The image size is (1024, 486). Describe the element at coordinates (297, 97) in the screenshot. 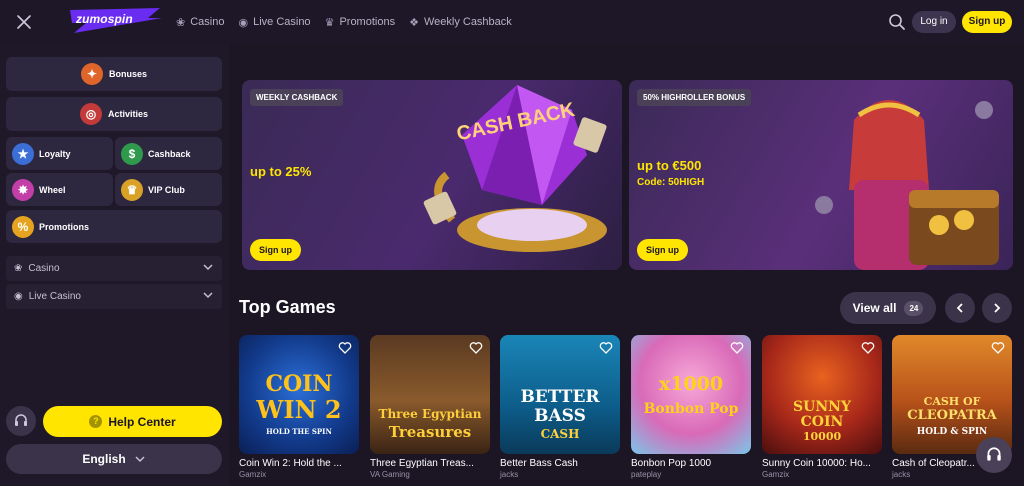

I see `banner-tag: WEEKLY CASHBACK` at that location.